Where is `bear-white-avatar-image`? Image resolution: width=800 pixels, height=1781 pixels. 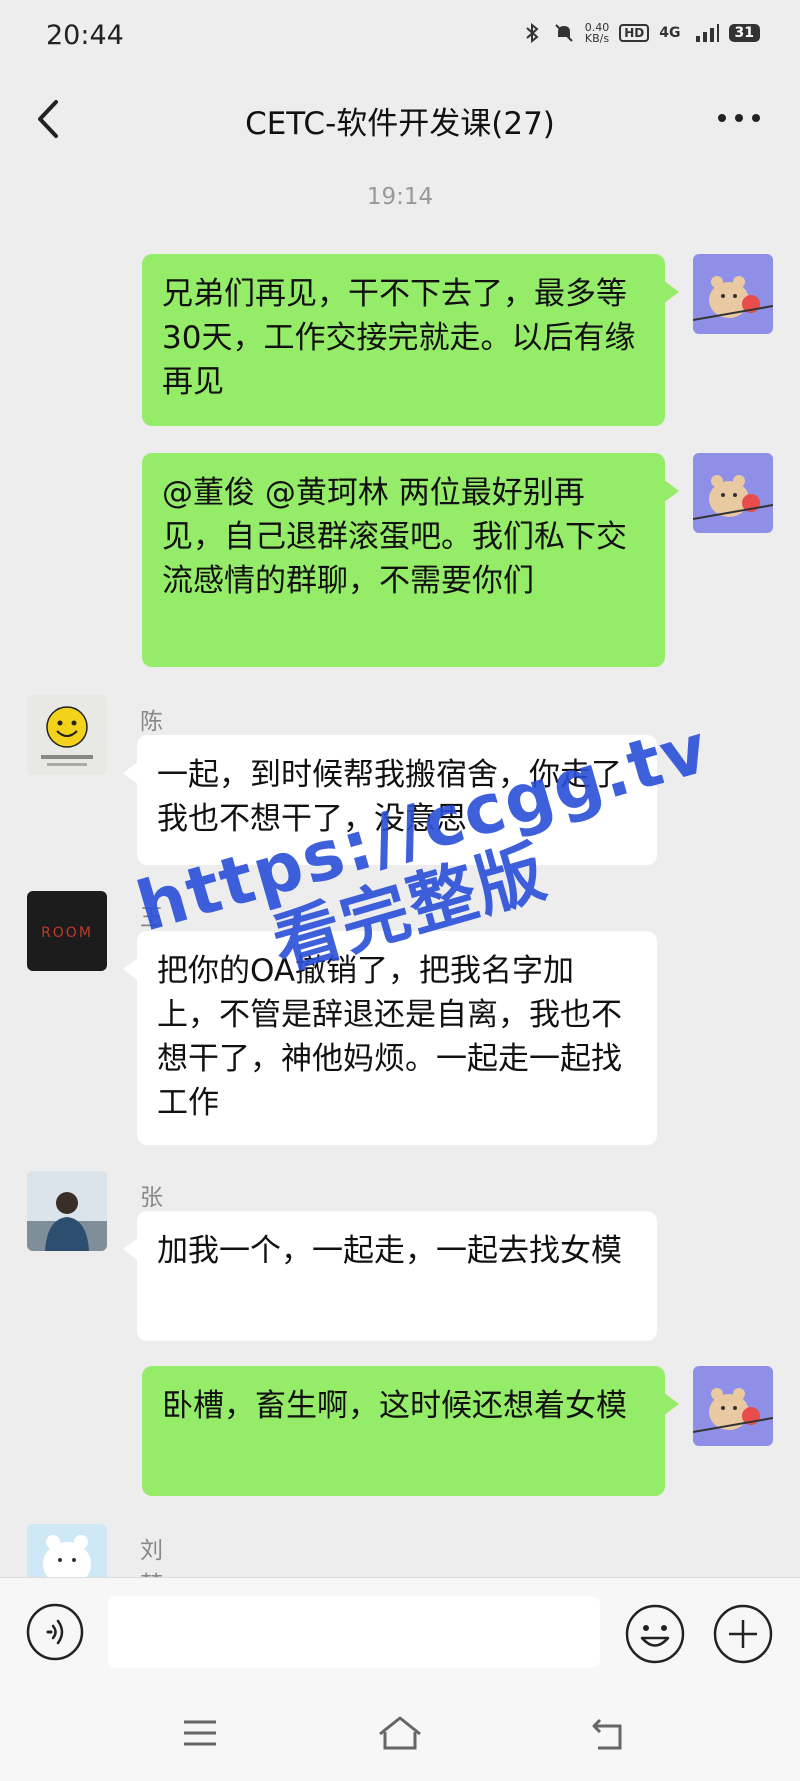 bear-white-avatar-image is located at coordinates (67, 1556).